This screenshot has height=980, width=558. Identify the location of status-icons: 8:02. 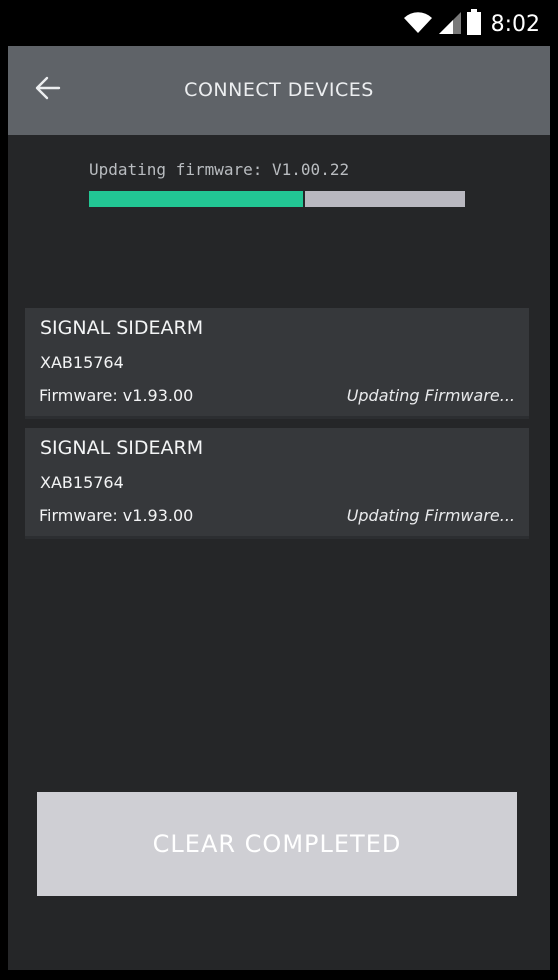
(471, 24).